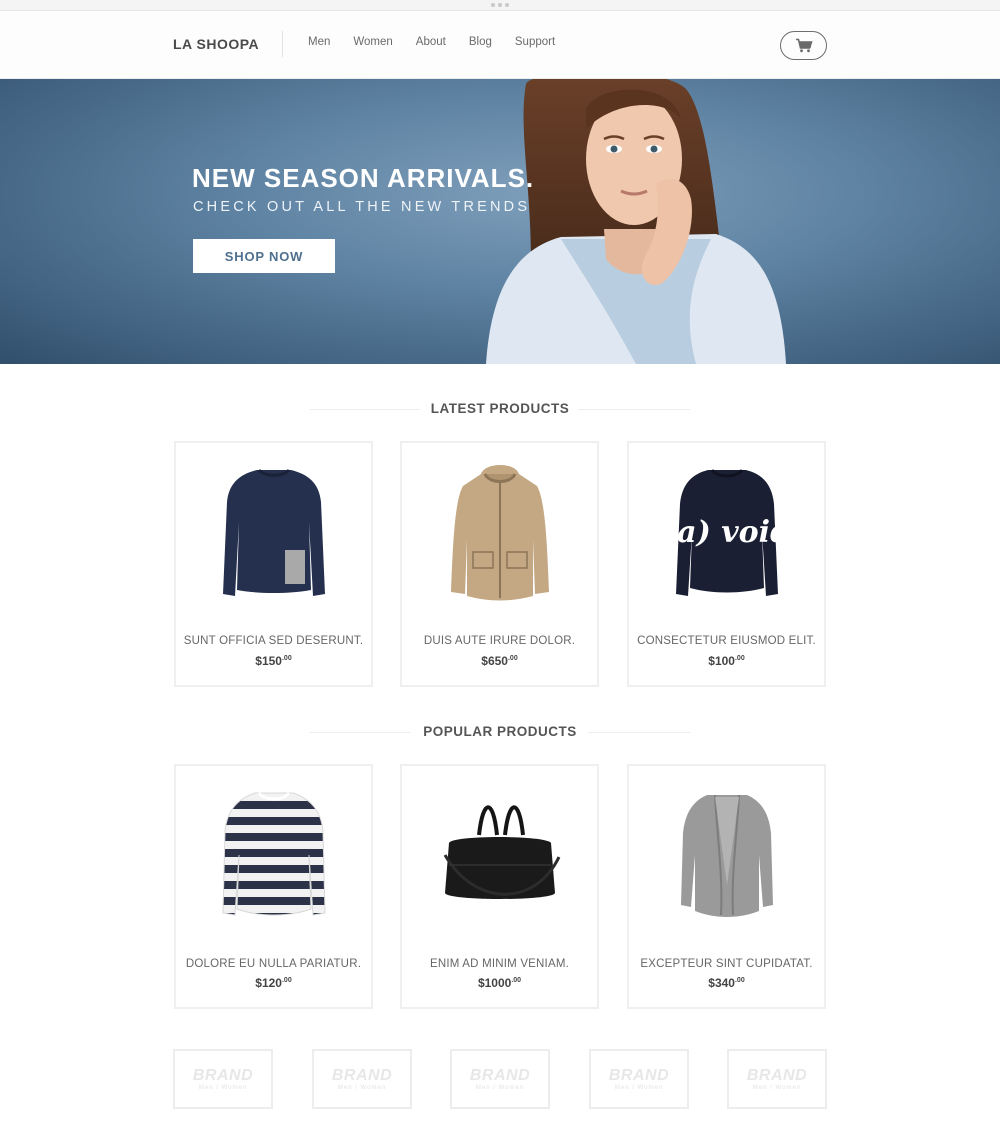 Image resolution: width=1000 pixels, height=1146 pixels. What do you see at coordinates (500, 408) in the screenshot?
I see `latest-products-title: LATEST PRODUCTS` at bounding box center [500, 408].